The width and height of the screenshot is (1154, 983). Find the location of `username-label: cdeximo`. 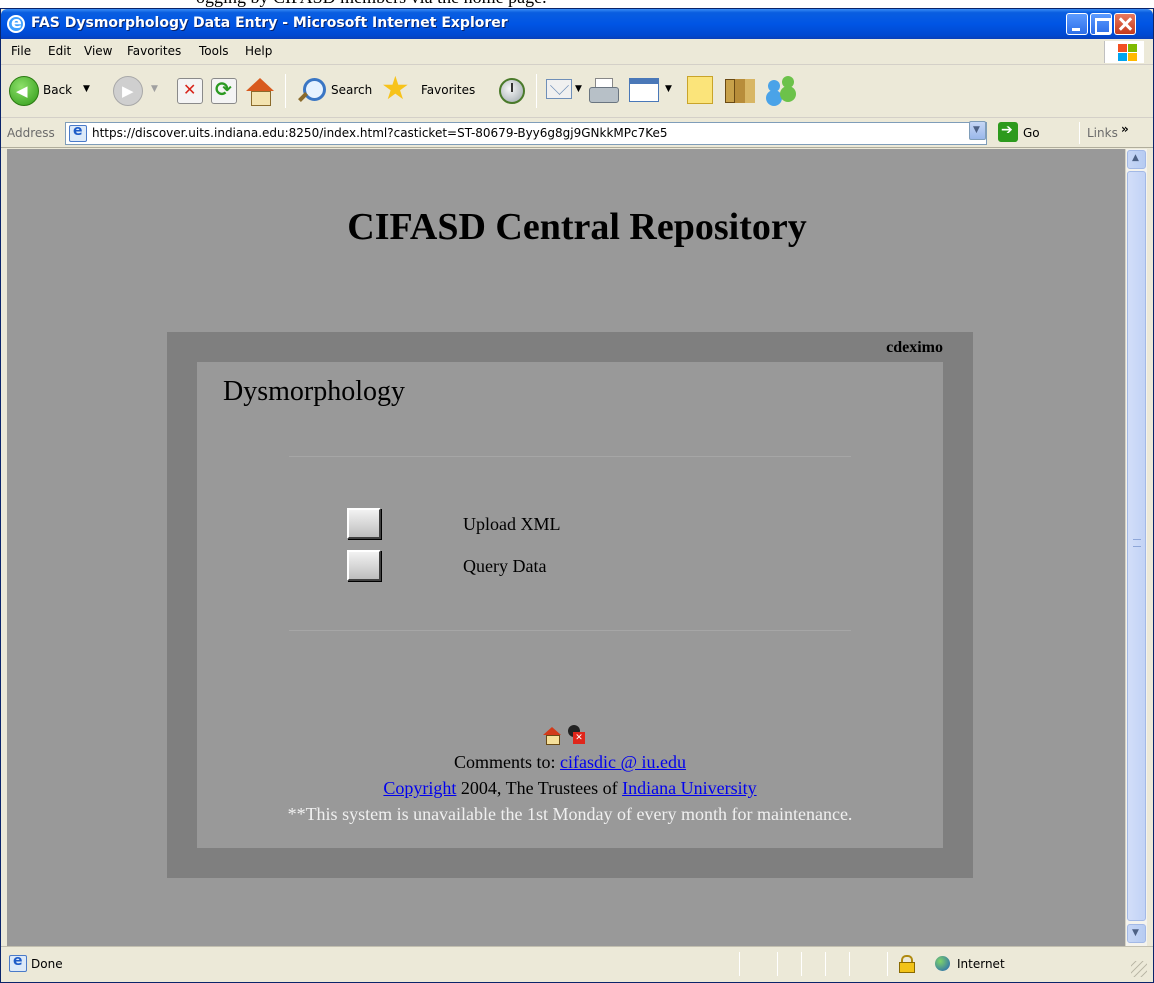

username-label: cdeximo is located at coordinates (914, 347).